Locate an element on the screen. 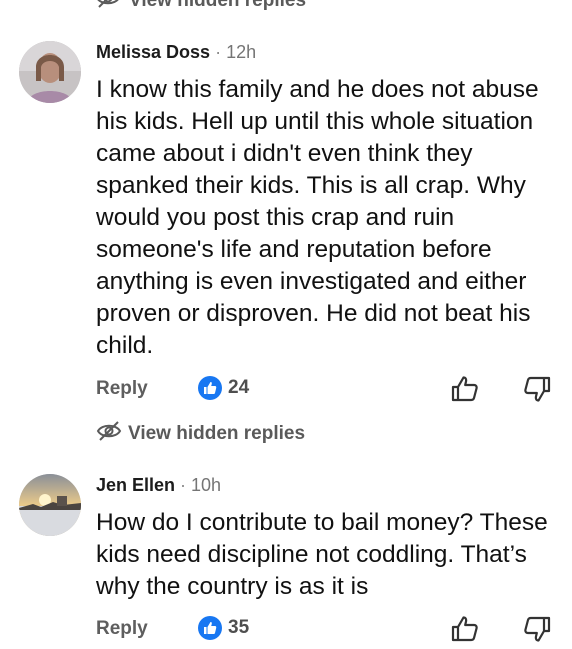 The height and width of the screenshot is (649, 572). reaction-summary: 24 is located at coordinates (223, 388).